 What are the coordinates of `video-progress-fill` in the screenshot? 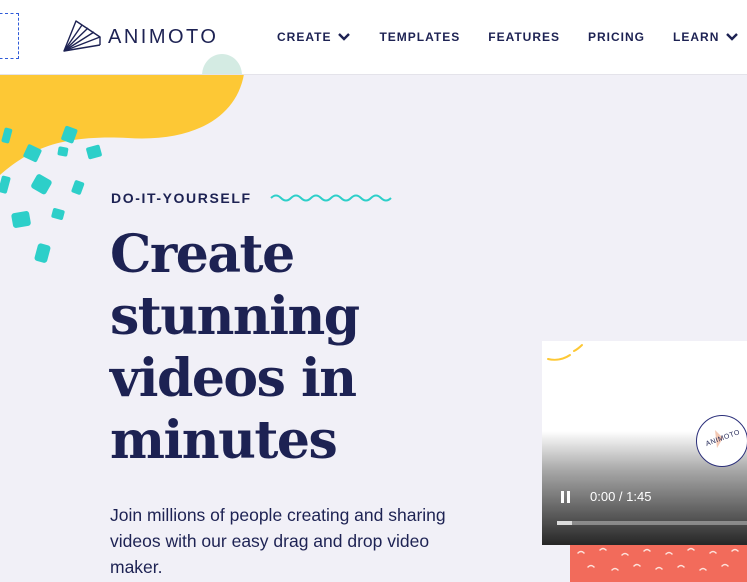 It's located at (565, 523).